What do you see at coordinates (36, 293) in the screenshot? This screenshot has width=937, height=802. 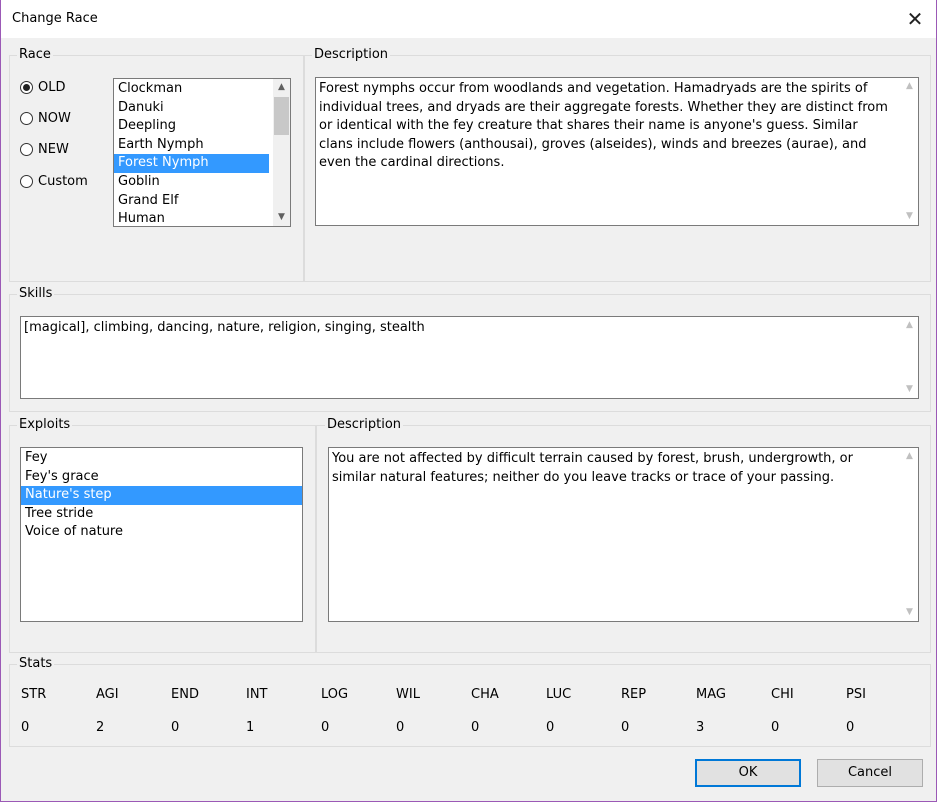 I see `skills-group-label: Skills` at bounding box center [36, 293].